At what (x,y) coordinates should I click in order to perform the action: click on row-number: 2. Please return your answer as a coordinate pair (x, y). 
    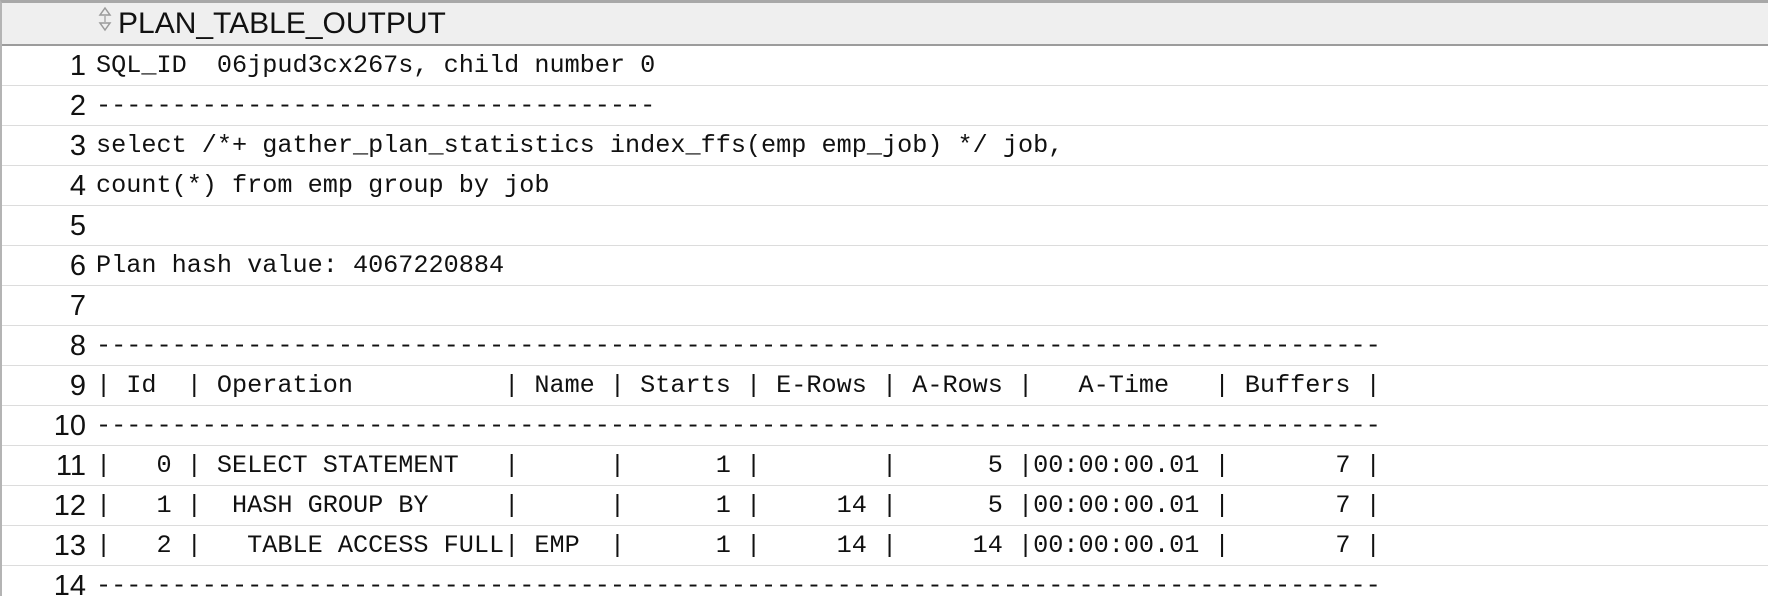
    Looking at the image, I should click on (77, 106).